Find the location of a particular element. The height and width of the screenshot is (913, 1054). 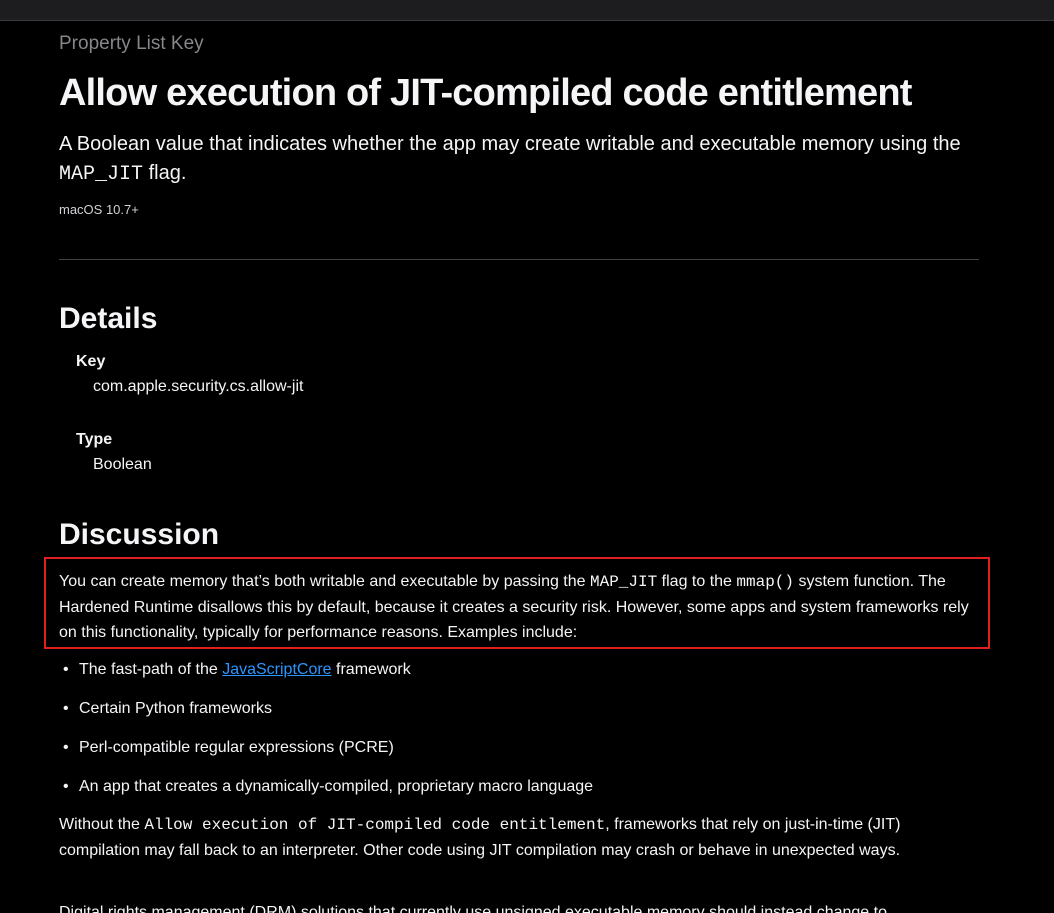

eyebrow-label: Property List Key is located at coordinates (131, 43).